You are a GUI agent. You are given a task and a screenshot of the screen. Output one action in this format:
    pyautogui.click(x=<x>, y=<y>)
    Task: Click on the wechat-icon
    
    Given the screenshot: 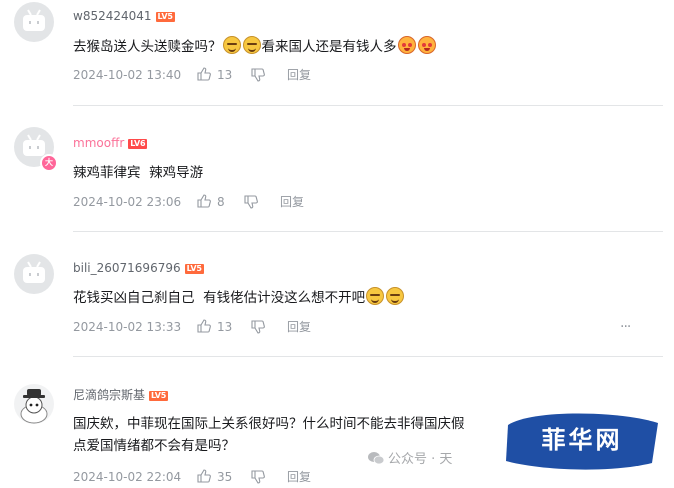 What is the action you would take?
    pyautogui.click(x=376, y=458)
    